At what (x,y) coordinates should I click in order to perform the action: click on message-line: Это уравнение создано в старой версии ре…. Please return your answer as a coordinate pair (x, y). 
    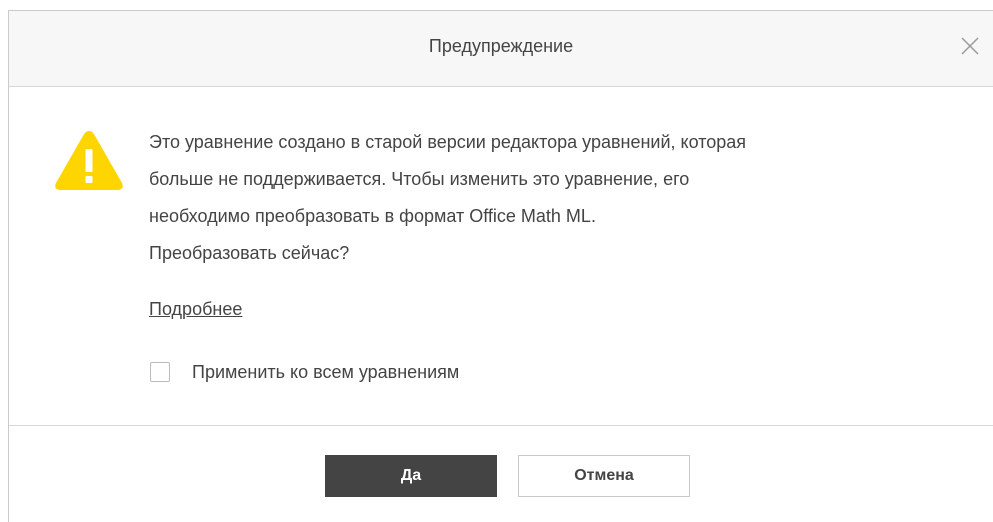
    Looking at the image, I should click on (448, 142).